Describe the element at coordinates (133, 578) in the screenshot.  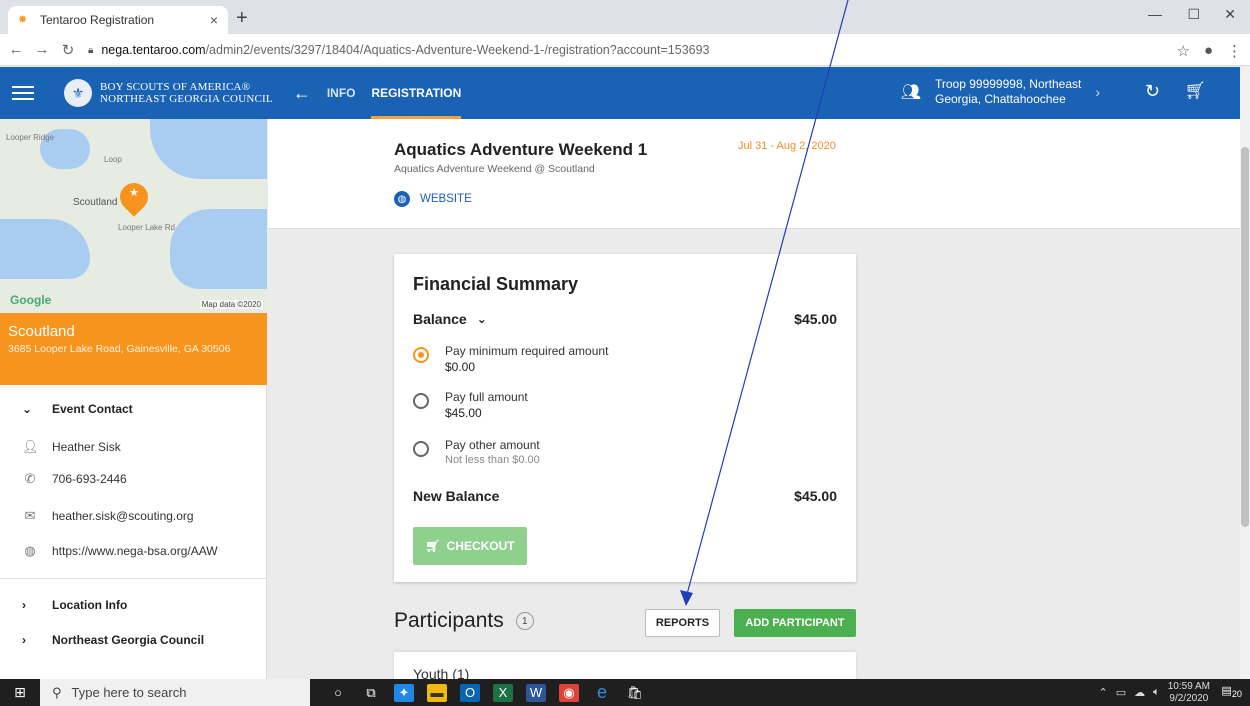
I see `divider` at that location.